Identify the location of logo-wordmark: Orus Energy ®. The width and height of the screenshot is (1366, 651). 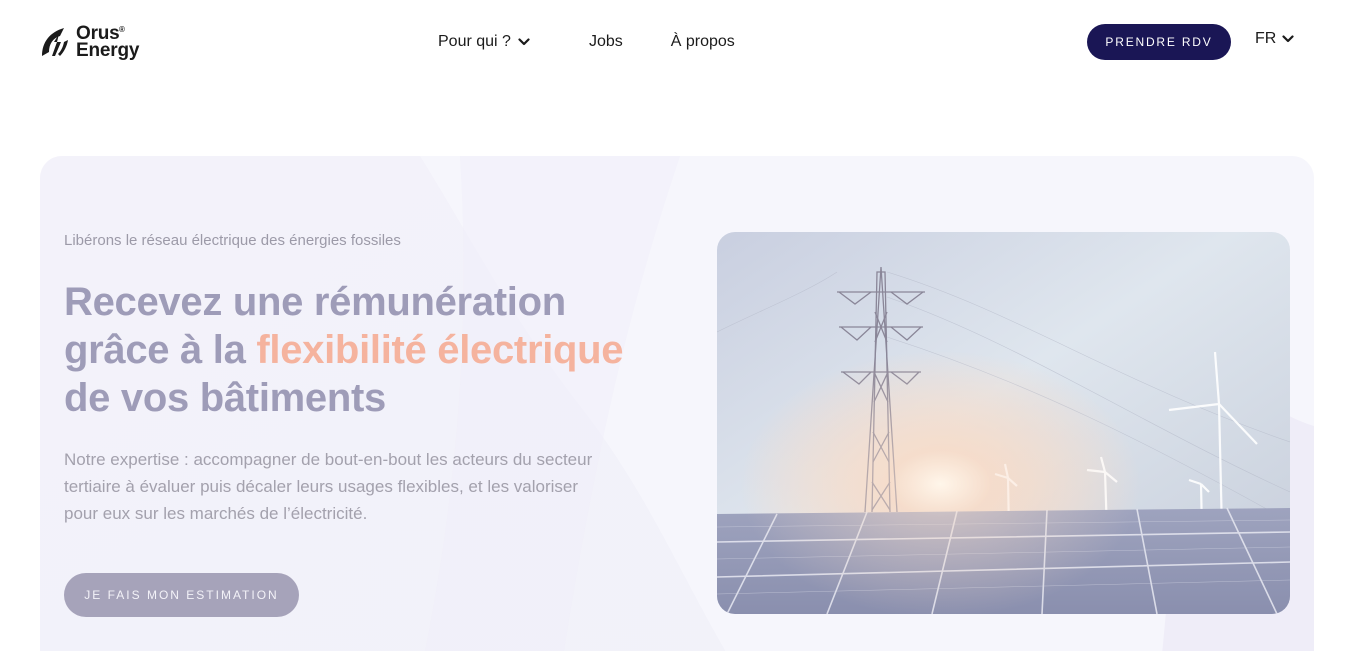
(108, 42).